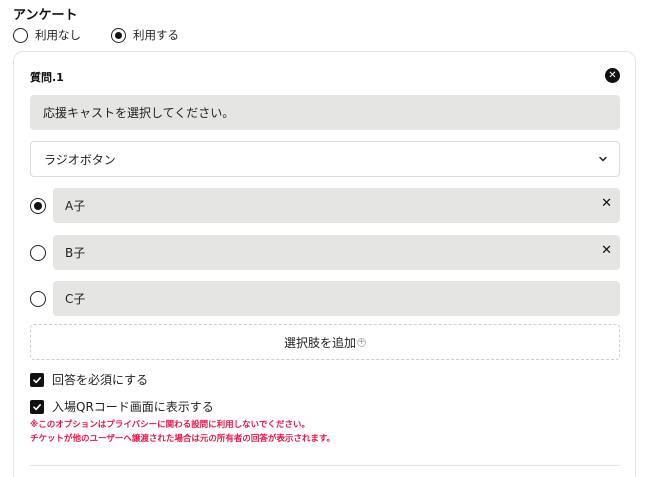  What do you see at coordinates (133, 407) in the screenshot?
I see `qr-display-label: 入場QRコード画面に表示する` at bounding box center [133, 407].